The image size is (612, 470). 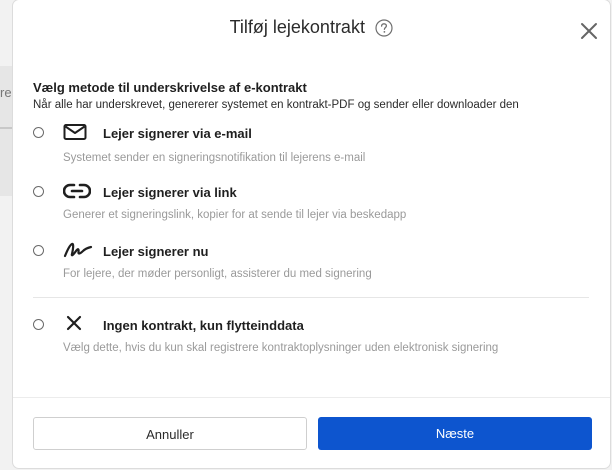 I want to click on signature-icon, so click(x=78, y=250).